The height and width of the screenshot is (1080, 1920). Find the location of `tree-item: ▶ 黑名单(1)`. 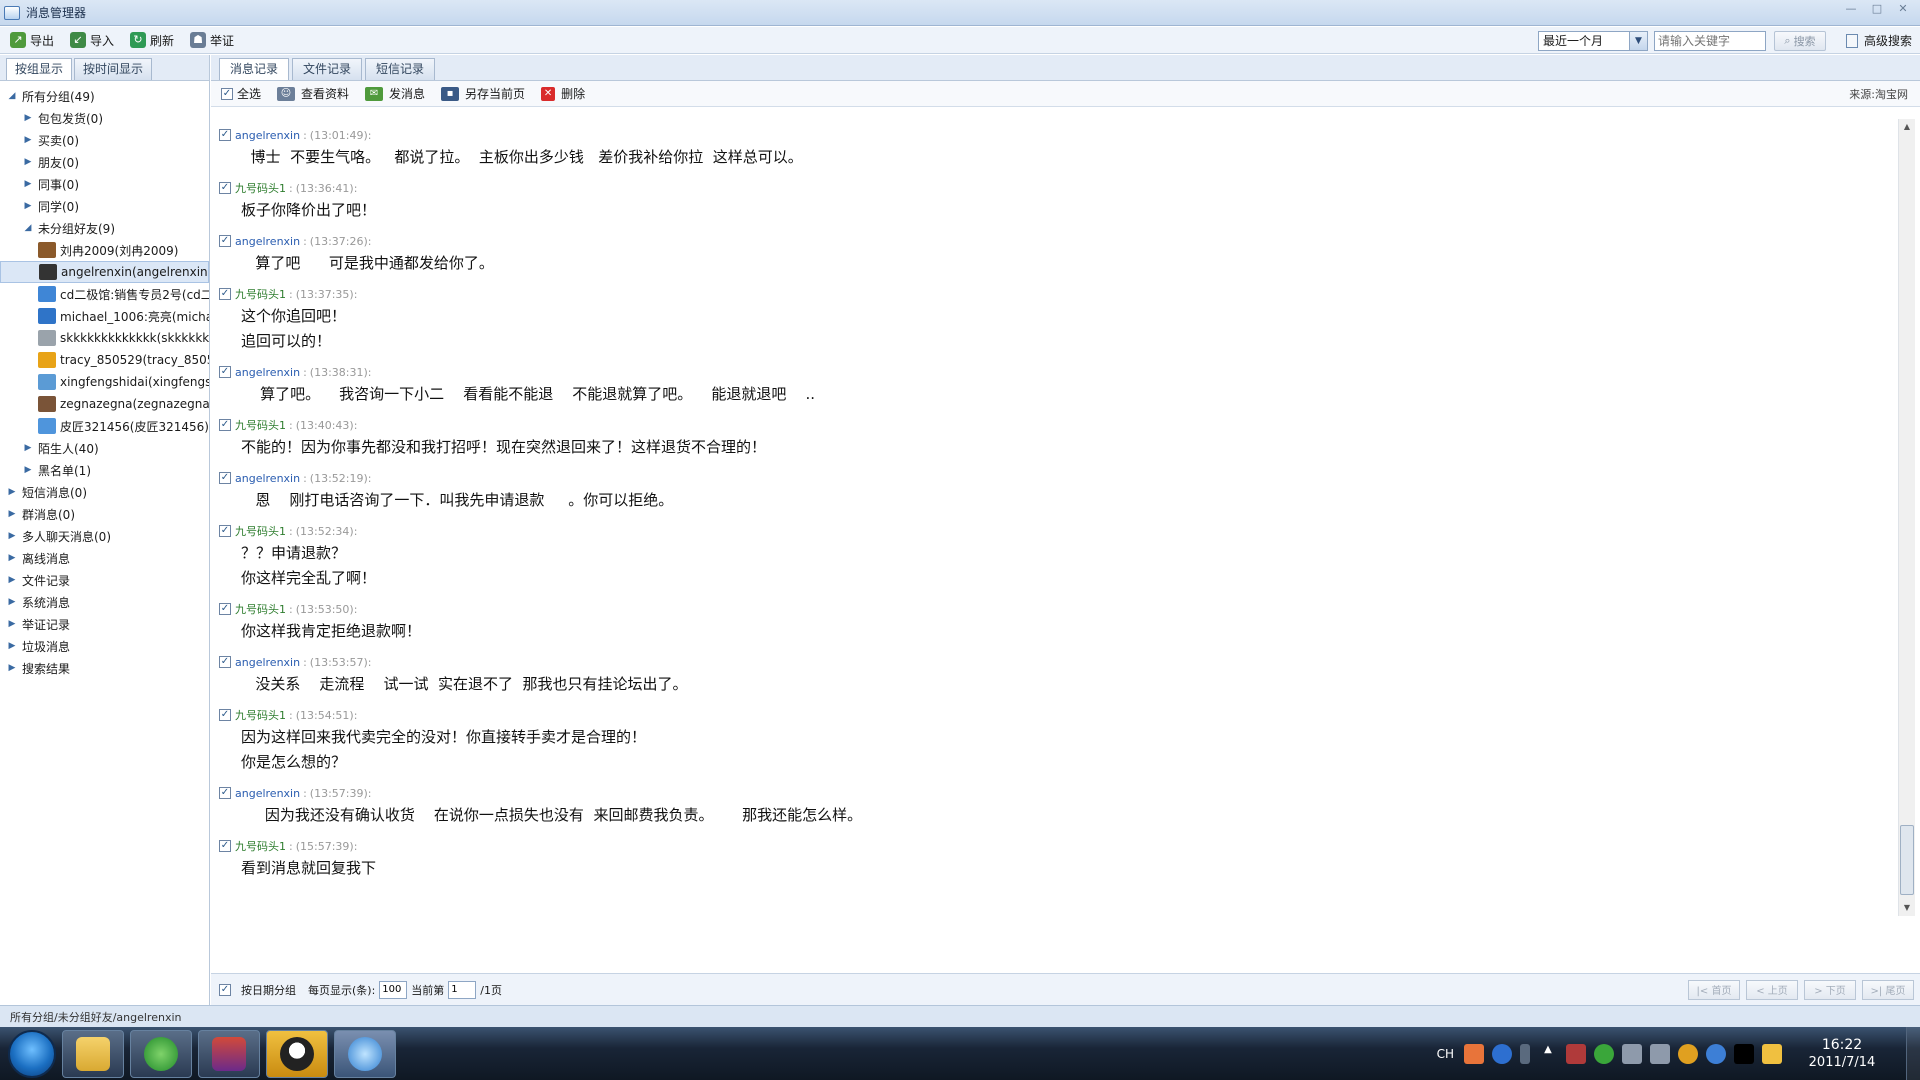

tree-item: ▶ 黑名单(1) is located at coordinates (104, 470).